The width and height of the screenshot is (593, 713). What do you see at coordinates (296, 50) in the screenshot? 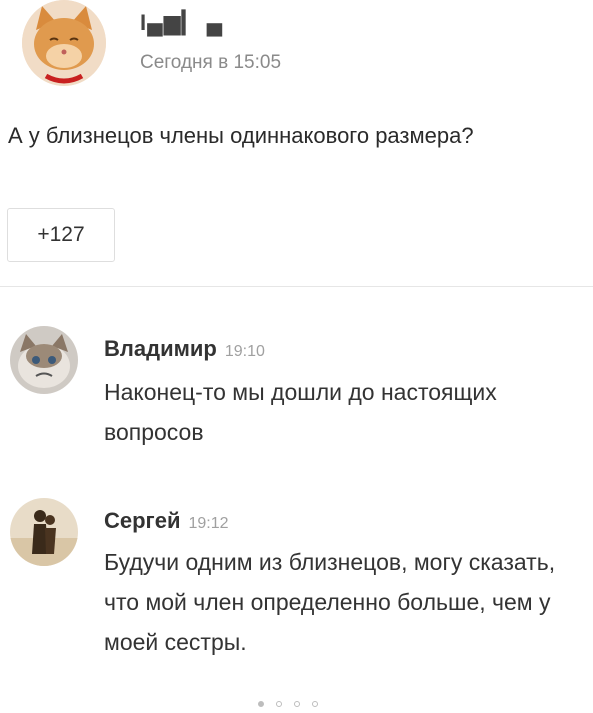
I see `post-header: I▄▆▎ ▄ Сегодня в 15:05` at bounding box center [296, 50].